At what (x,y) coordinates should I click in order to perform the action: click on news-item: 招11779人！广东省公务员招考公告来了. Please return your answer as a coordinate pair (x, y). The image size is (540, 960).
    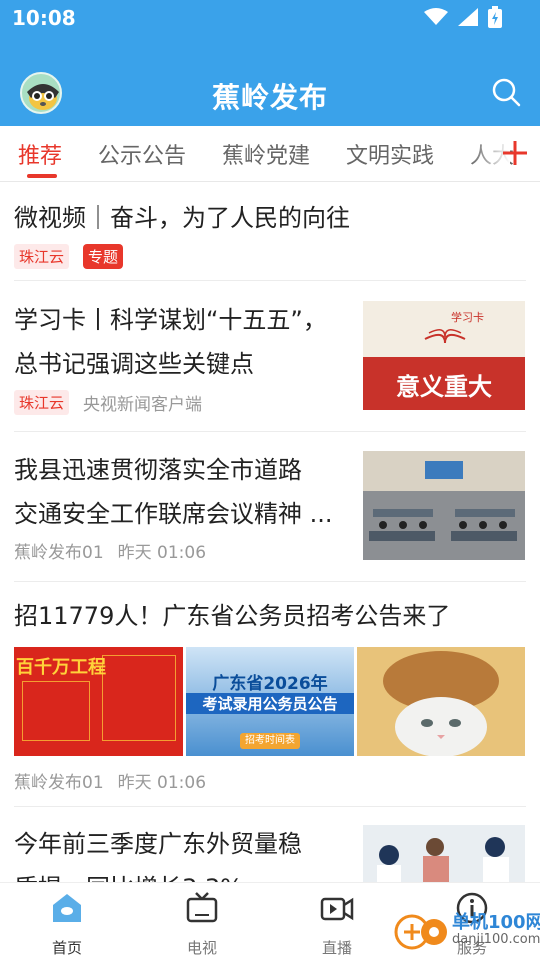
    Looking at the image, I should click on (270, 616).